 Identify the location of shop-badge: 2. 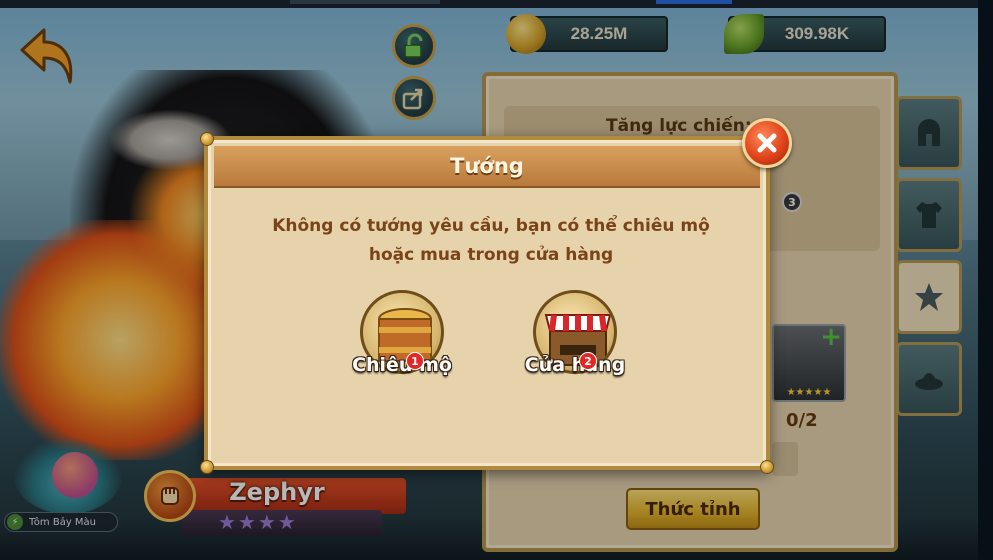
(588, 361).